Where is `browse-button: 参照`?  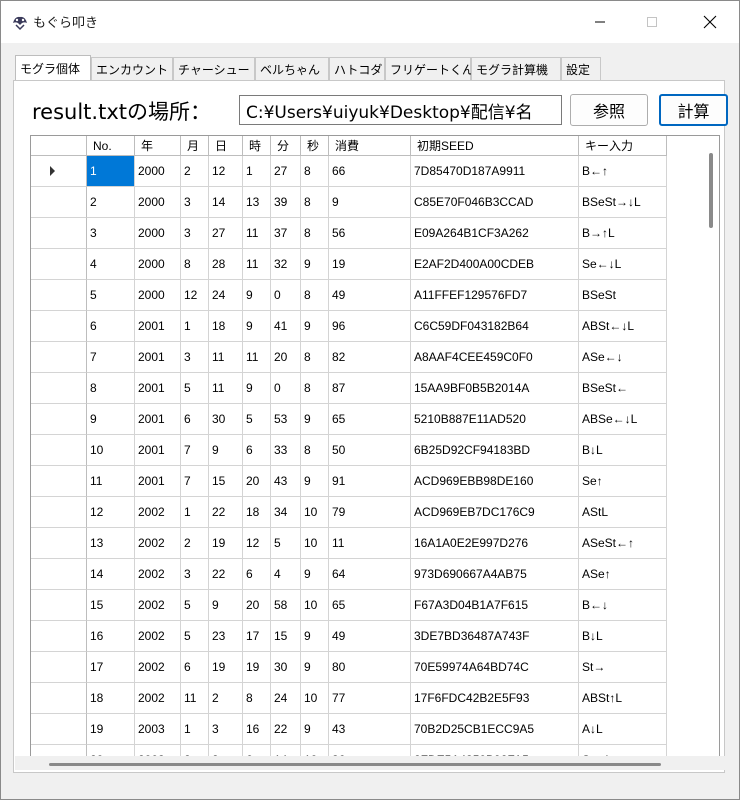
browse-button: 参照 is located at coordinates (609, 110).